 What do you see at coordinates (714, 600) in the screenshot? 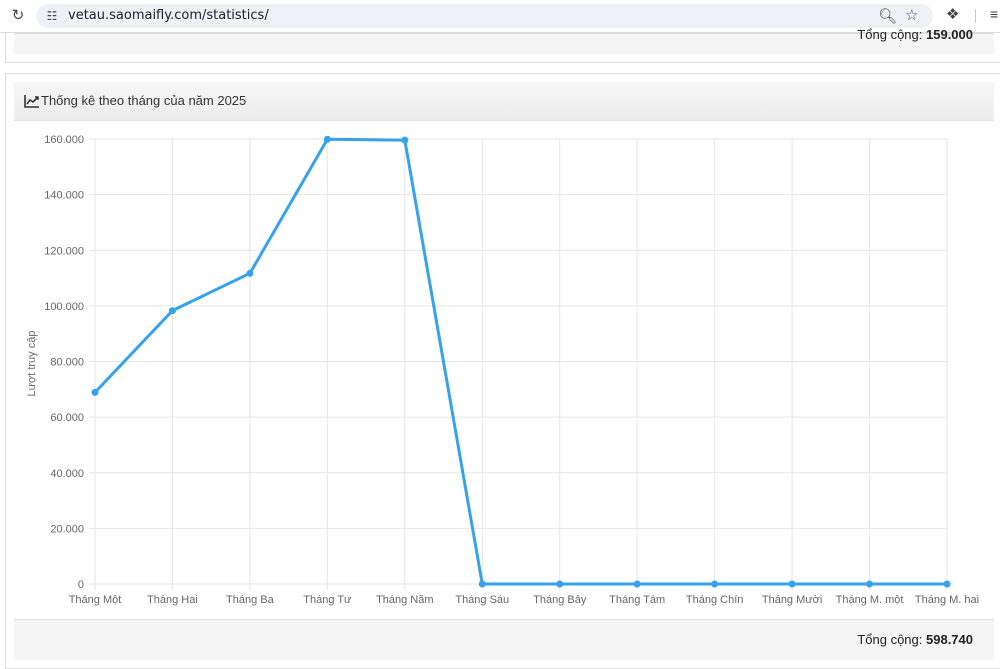
I see `x-tick-label: Tháng Chín` at bounding box center [714, 600].